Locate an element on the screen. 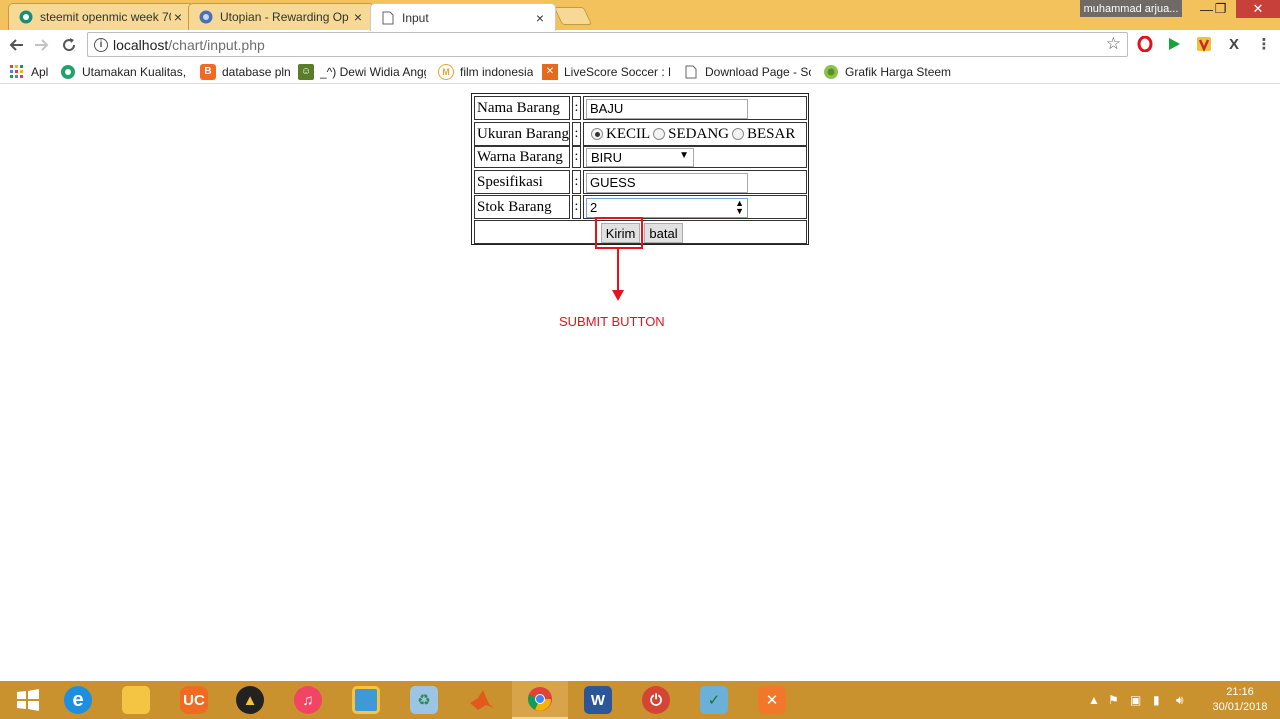 This screenshot has height=719, width=1280. bookmark-grafik-harga: Grafik Harga Steem D is located at coordinates (888, 71).